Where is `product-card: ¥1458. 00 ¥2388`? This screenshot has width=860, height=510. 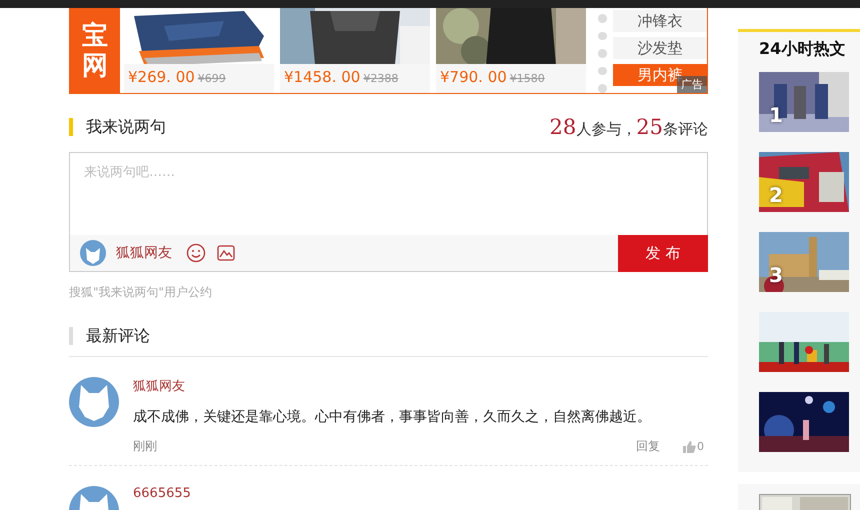
product-card: ¥1458. 00 ¥2388 is located at coordinates (355, 50).